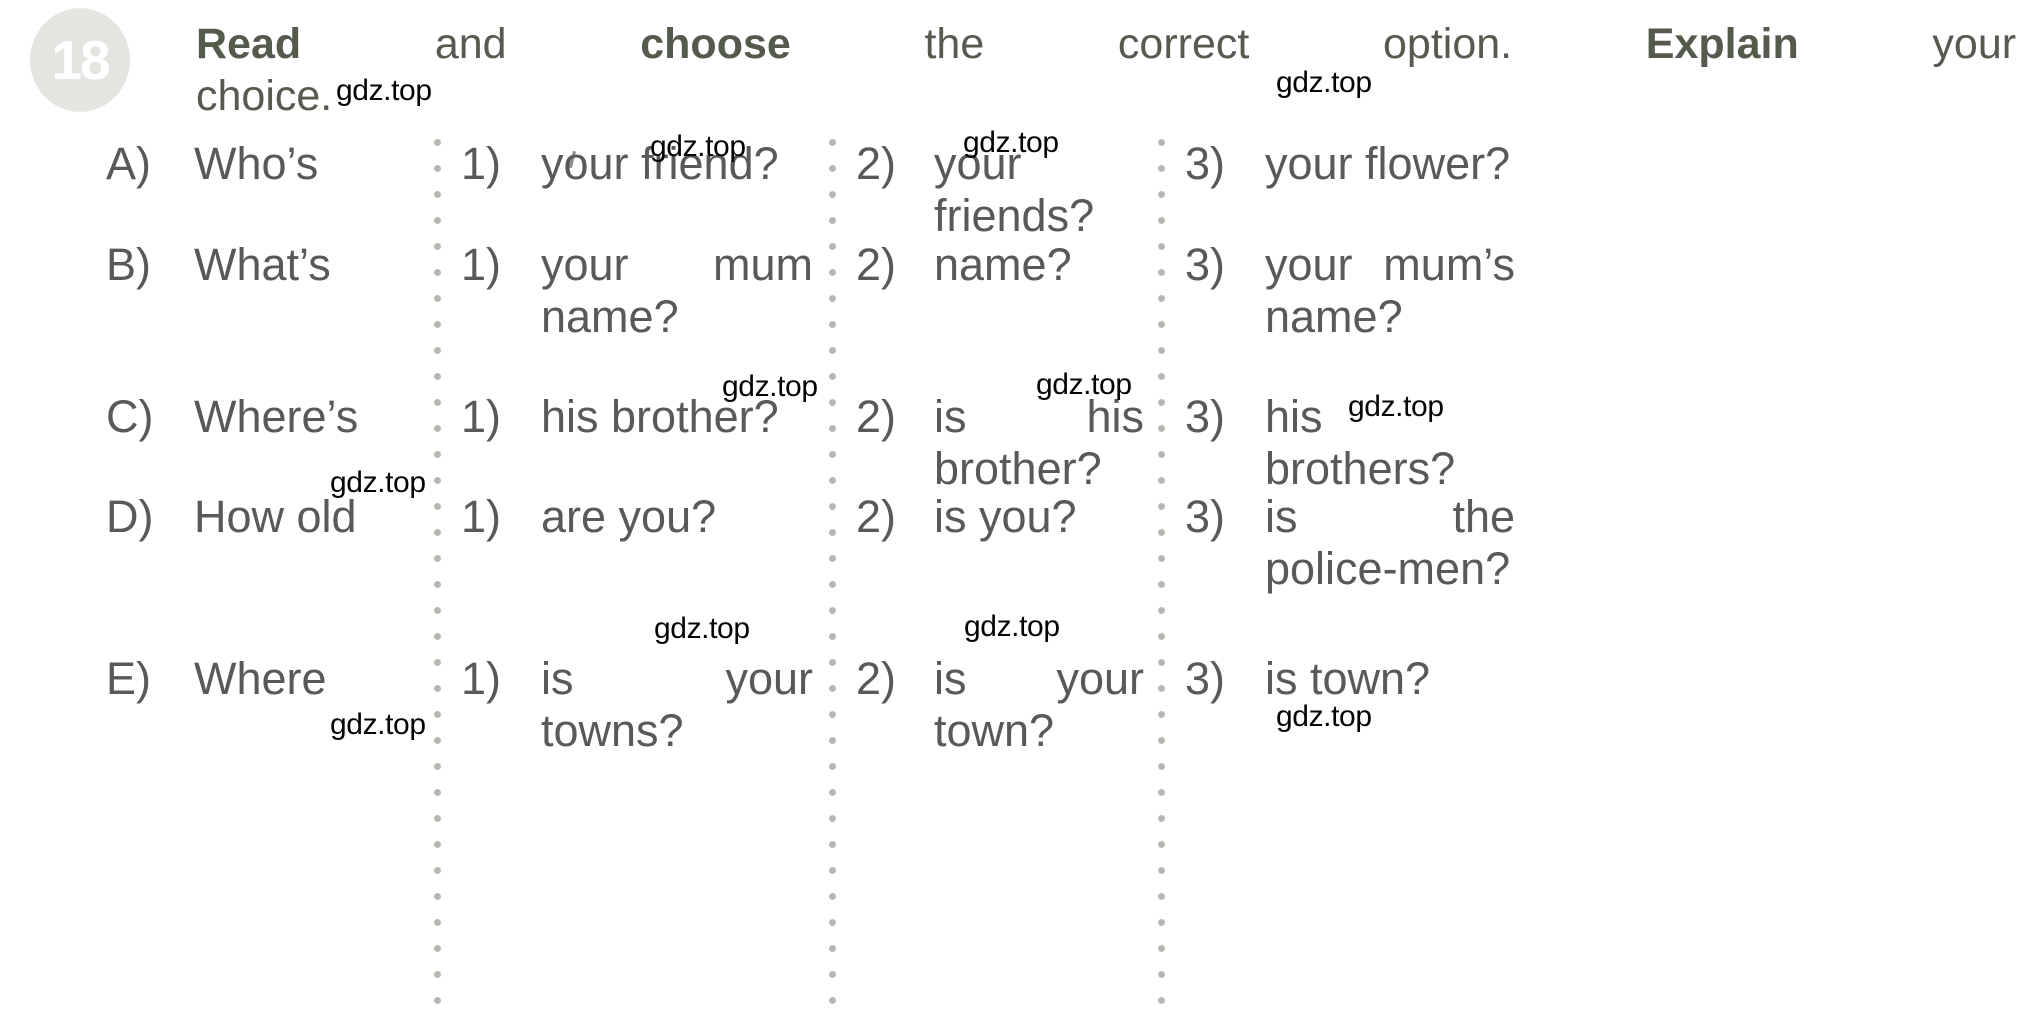 The height and width of the screenshot is (1009, 2025). What do you see at coordinates (256, 163) in the screenshot?
I see `row-stem-a: Who’s` at bounding box center [256, 163].